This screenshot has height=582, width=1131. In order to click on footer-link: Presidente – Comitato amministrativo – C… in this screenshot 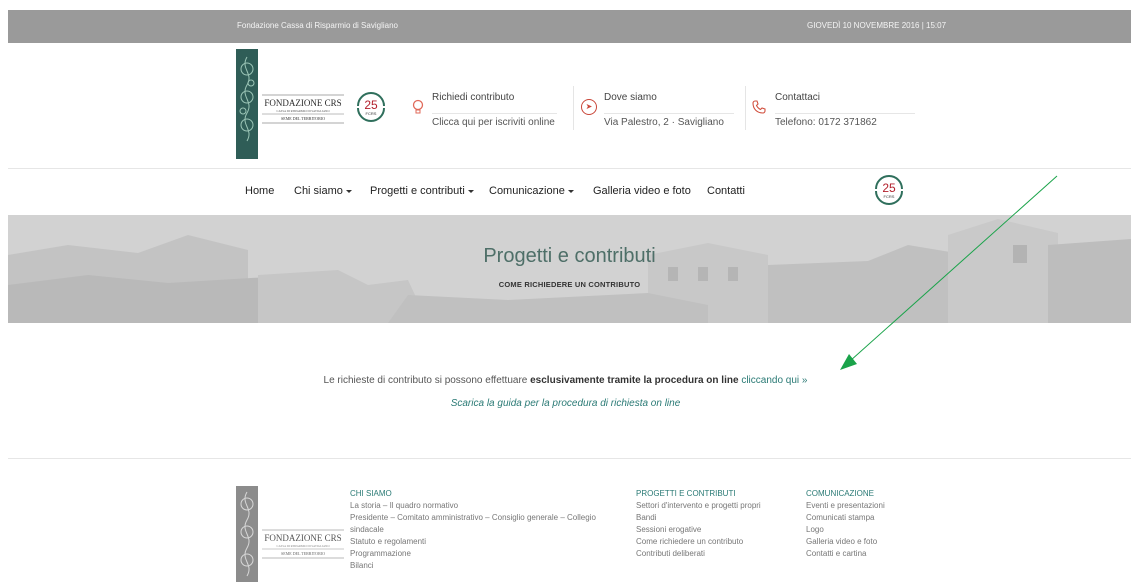, I will do `click(482, 524)`.